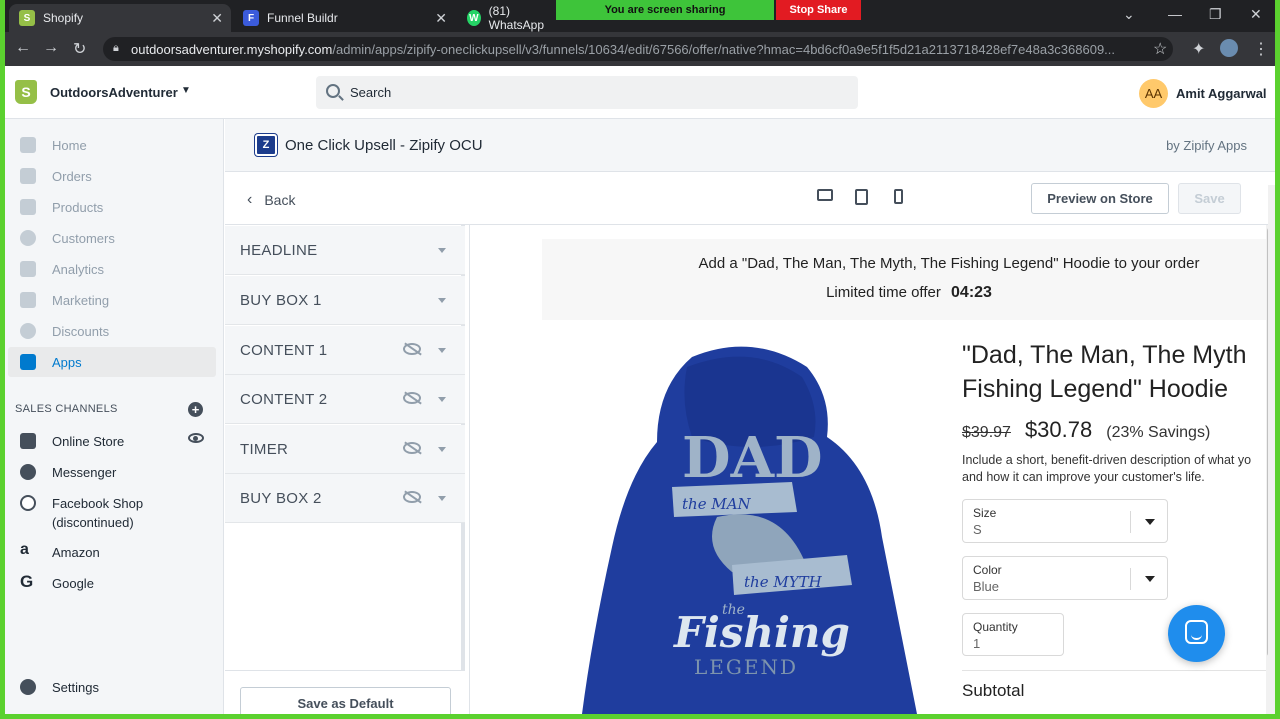  I want to click on menu-dots-icon: ⋮, so click(1261, 49).